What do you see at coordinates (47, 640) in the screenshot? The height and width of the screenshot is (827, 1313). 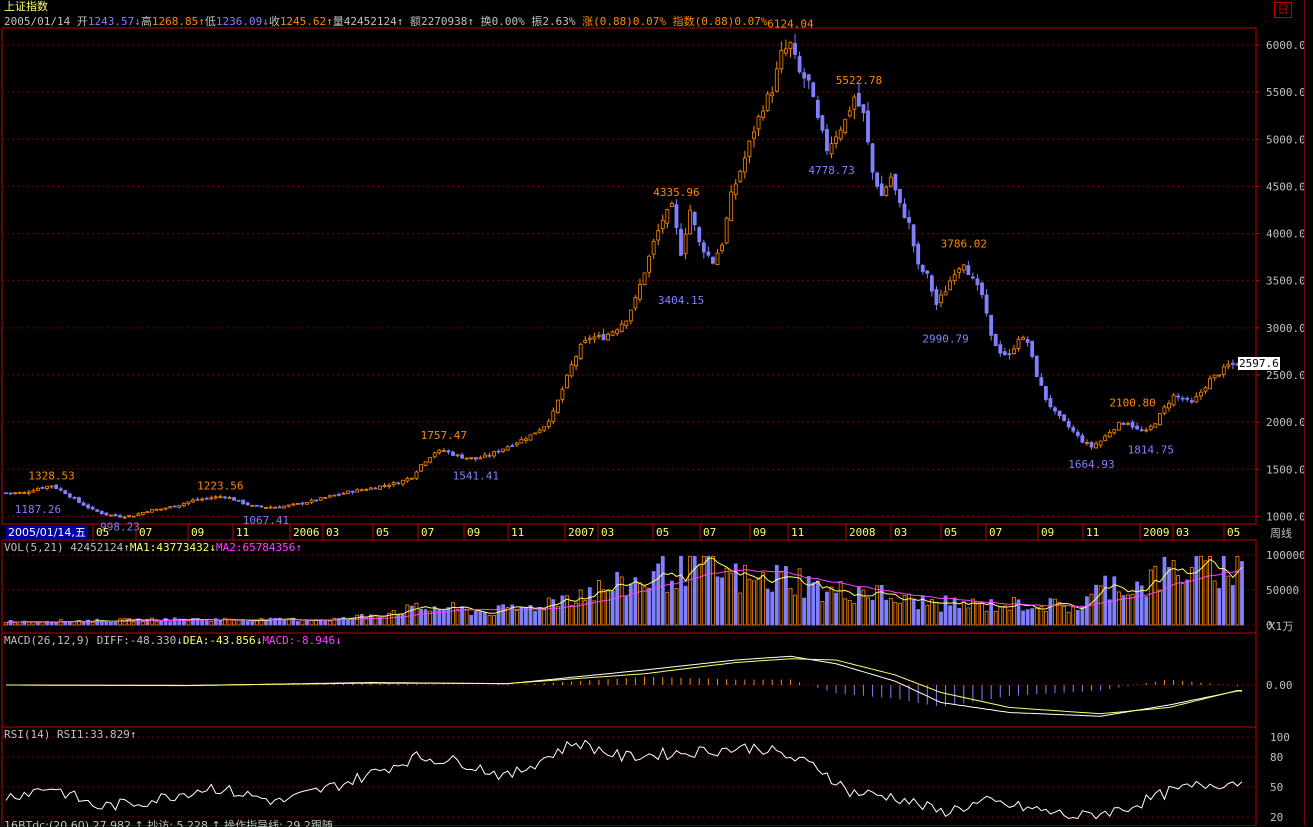 I see `macd-name: MACD(26,12,9)` at bounding box center [47, 640].